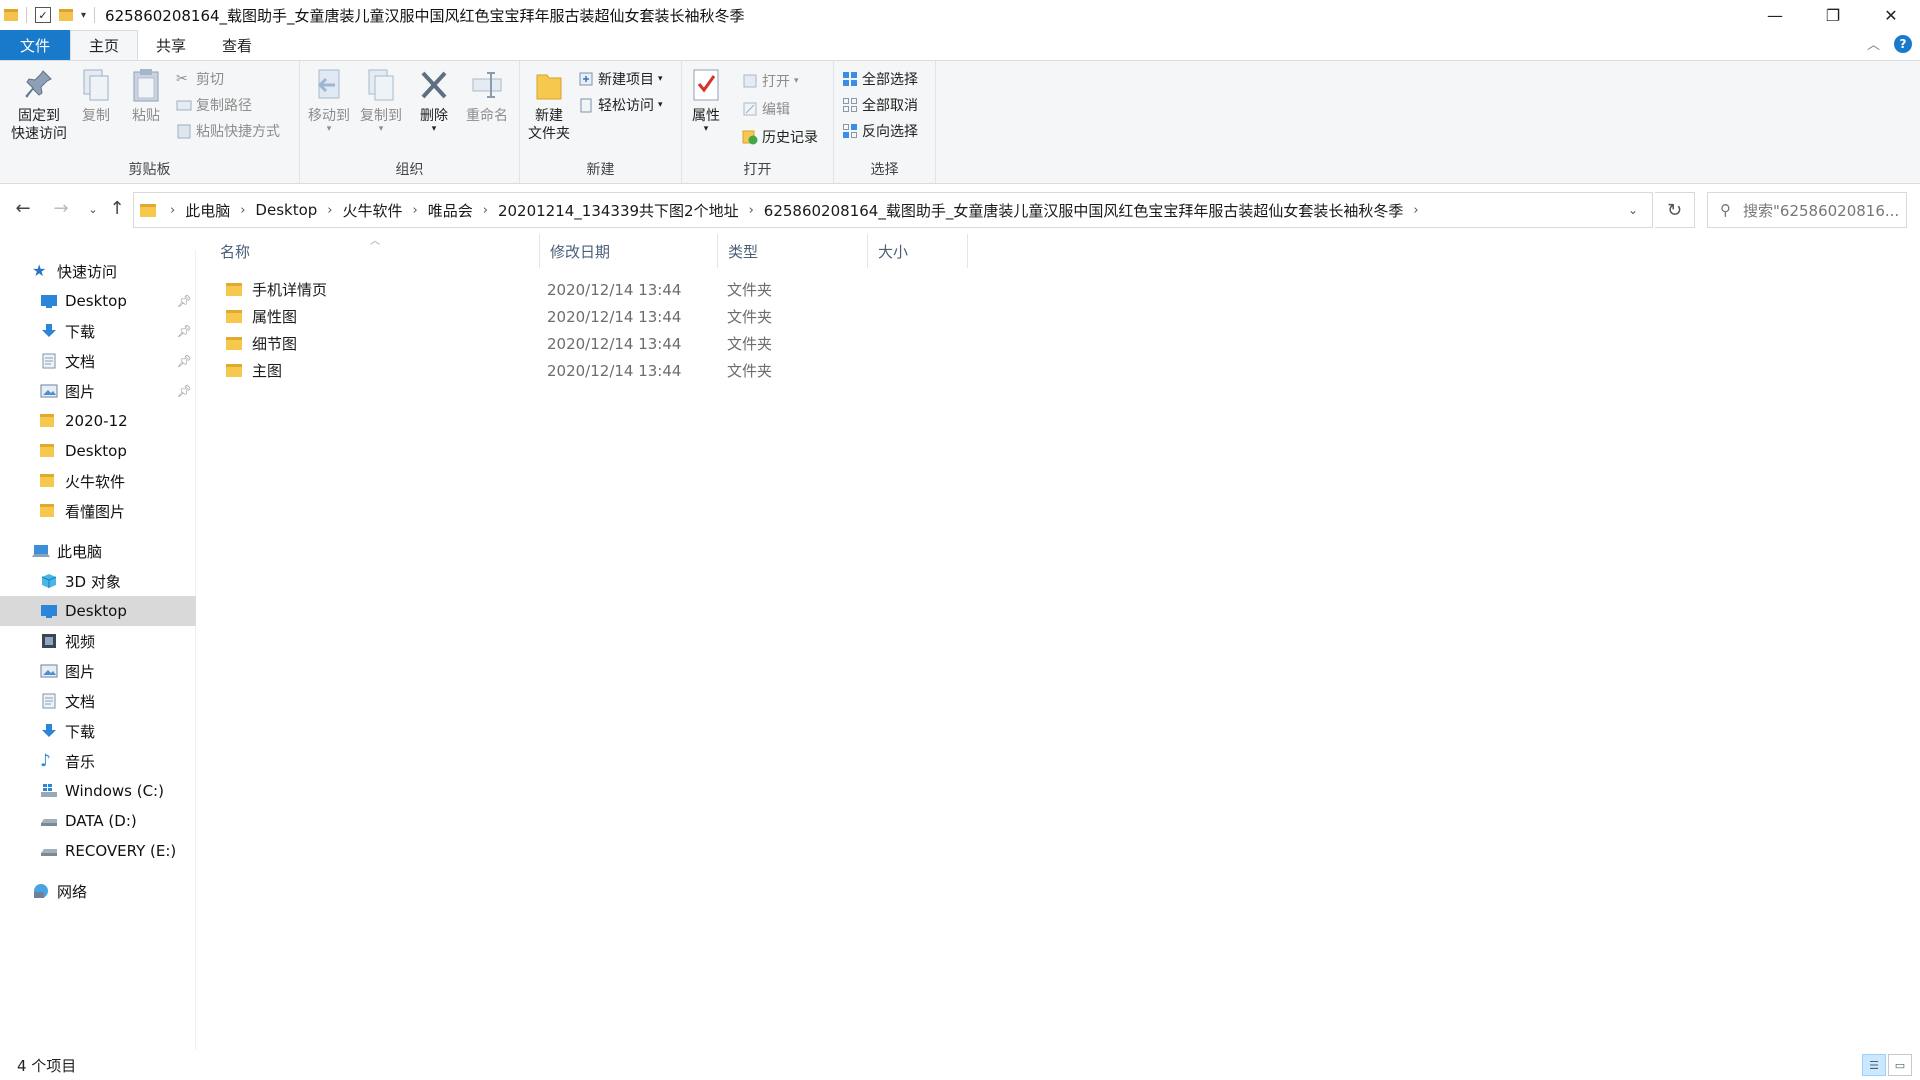 The height and width of the screenshot is (1080, 1920). Describe the element at coordinates (629, 251) in the screenshot. I see `column-header-date: 修改日期` at that location.